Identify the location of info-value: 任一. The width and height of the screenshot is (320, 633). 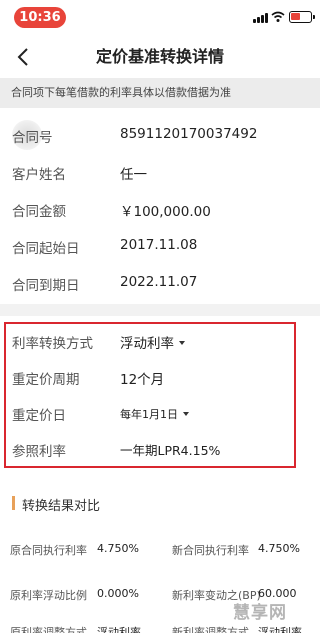
(133, 175).